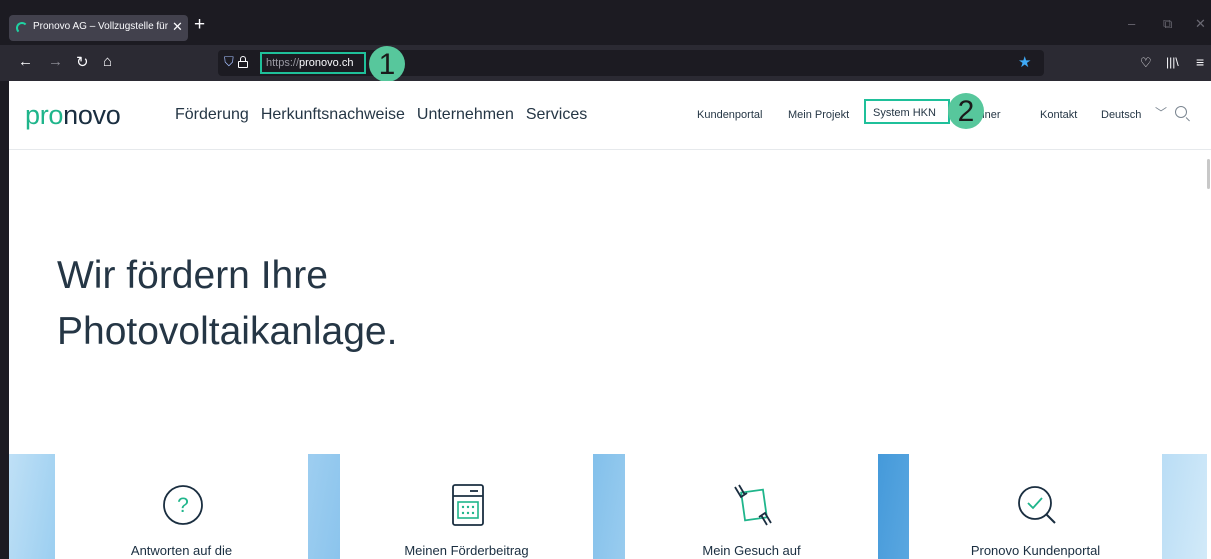  I want to click on nav-system-hkn: System HKN, so click(904, 113).